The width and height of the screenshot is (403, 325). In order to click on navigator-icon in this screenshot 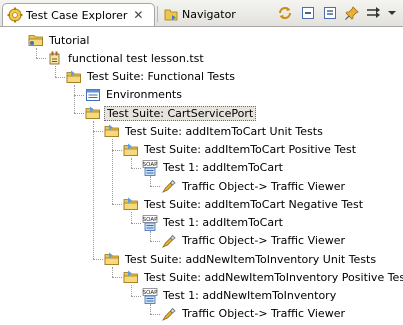, I will do `click(171, 15)`.